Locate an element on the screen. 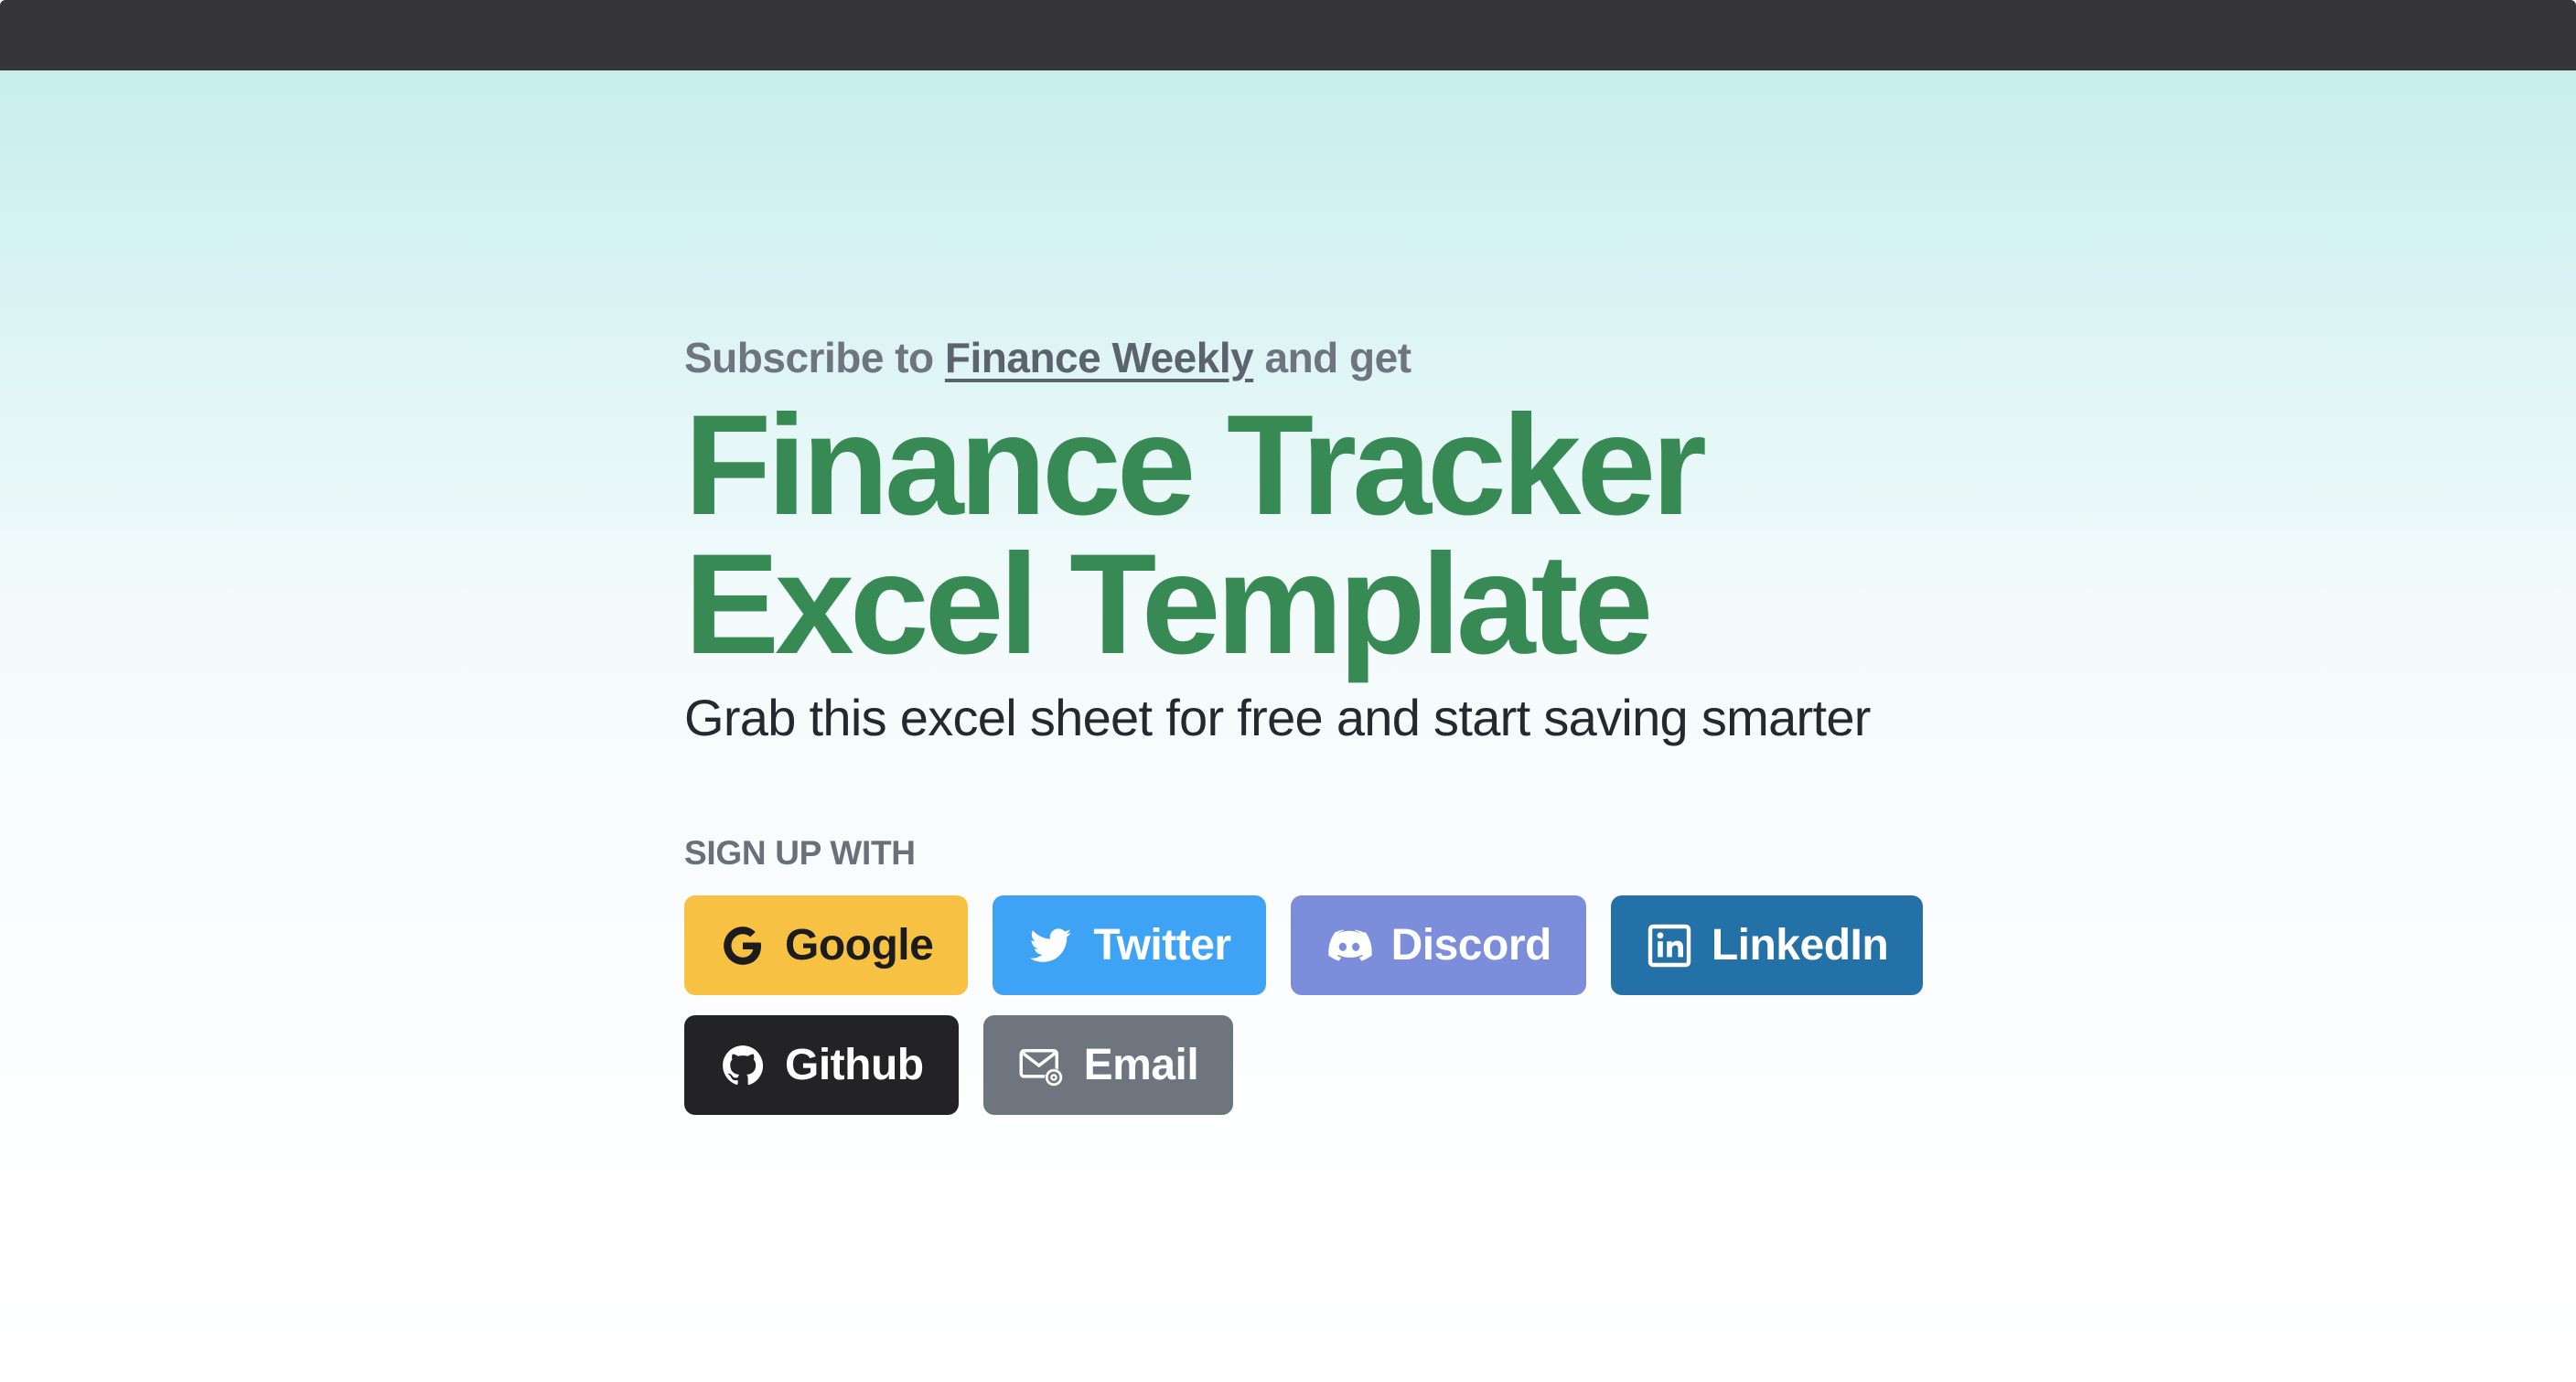 The height and width of the screenshot is (1382, 2576). eyebrow-prefix: Subscribe to is located at coordinates (809, 357).